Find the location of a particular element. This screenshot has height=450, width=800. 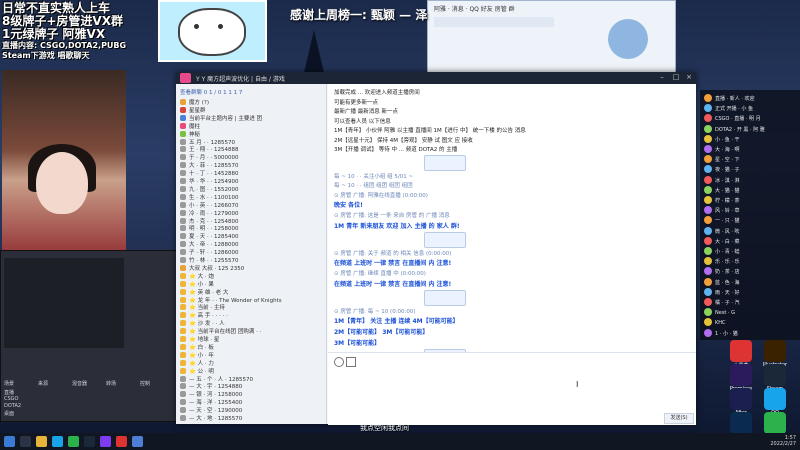

friend-list-item: 小 · 鱼 · 干 is located at coordinates (751, 139).